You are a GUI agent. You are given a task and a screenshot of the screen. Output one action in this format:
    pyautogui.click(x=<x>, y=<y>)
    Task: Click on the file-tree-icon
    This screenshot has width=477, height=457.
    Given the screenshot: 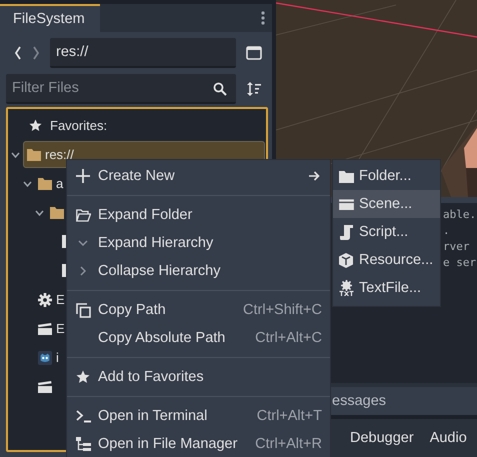 What is the action you would take?
    pyautogui.click(x=83, y=444)
    